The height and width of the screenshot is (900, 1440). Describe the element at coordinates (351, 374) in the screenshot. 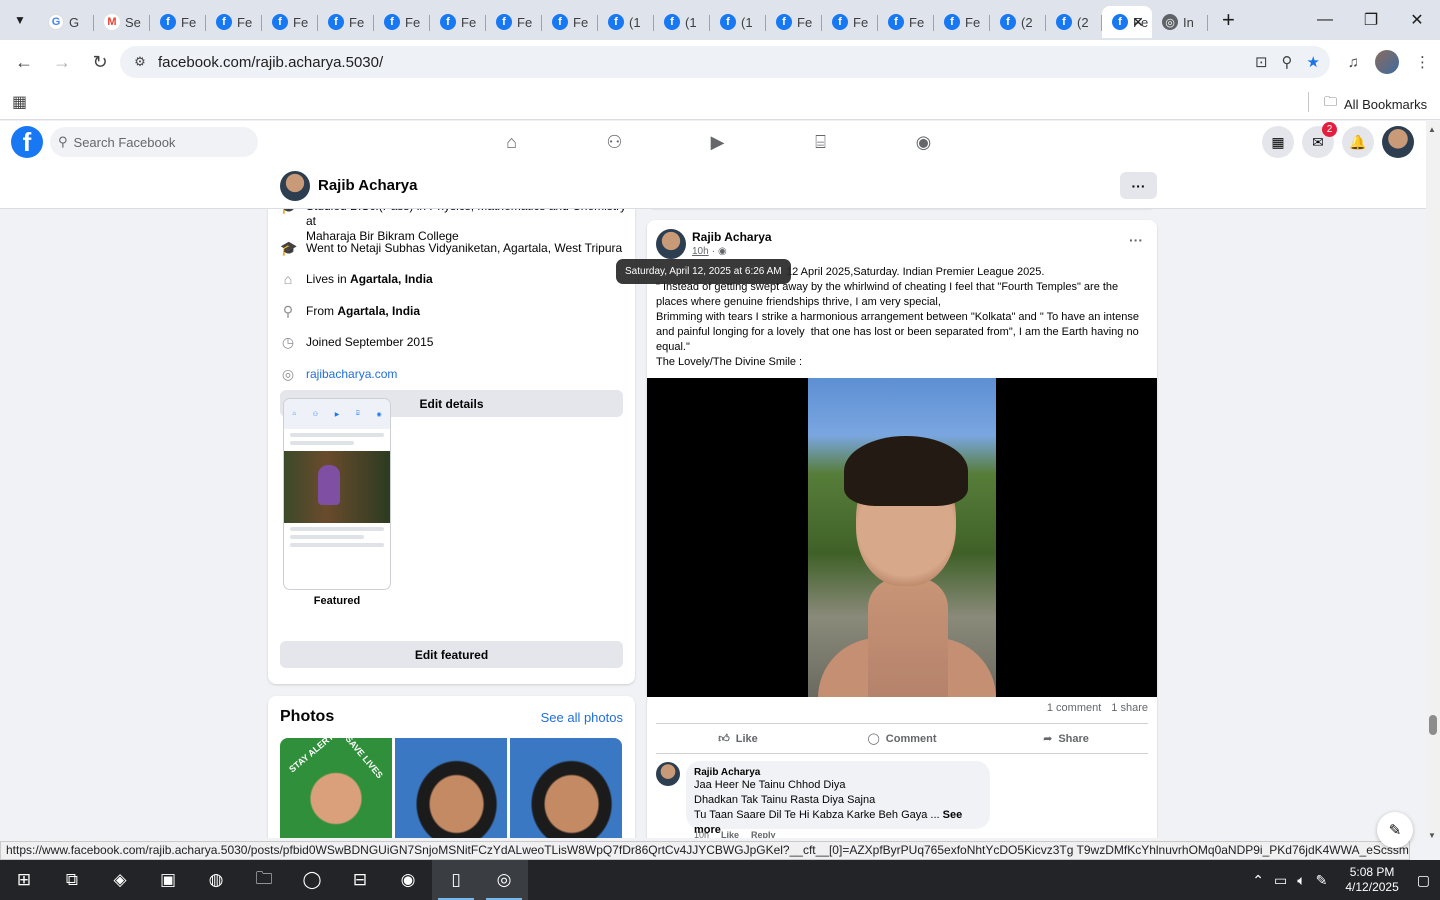

I see `website-link: rajibacharya.com` at that location.